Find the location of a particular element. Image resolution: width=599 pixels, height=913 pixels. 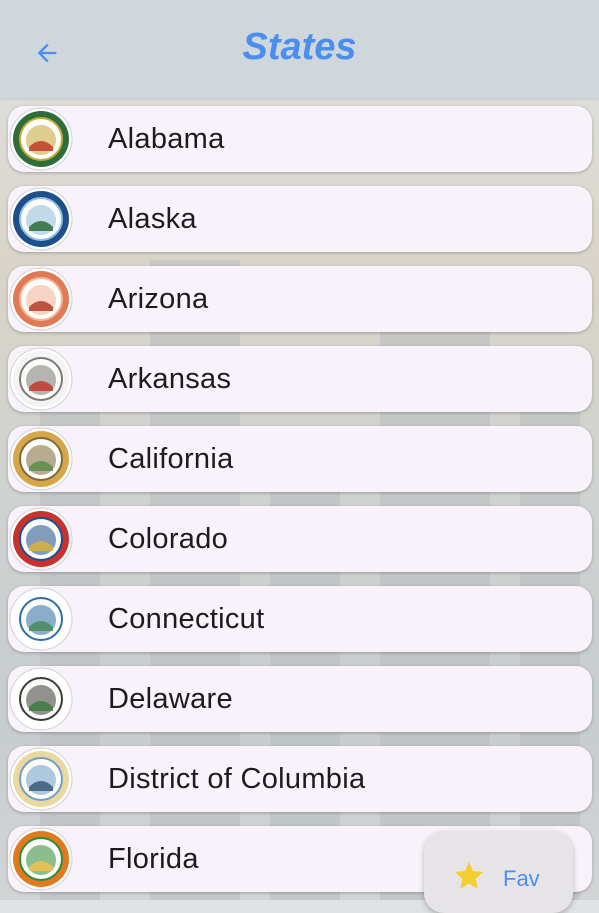

list-item: Alaska is located at coordinates (299, 219).